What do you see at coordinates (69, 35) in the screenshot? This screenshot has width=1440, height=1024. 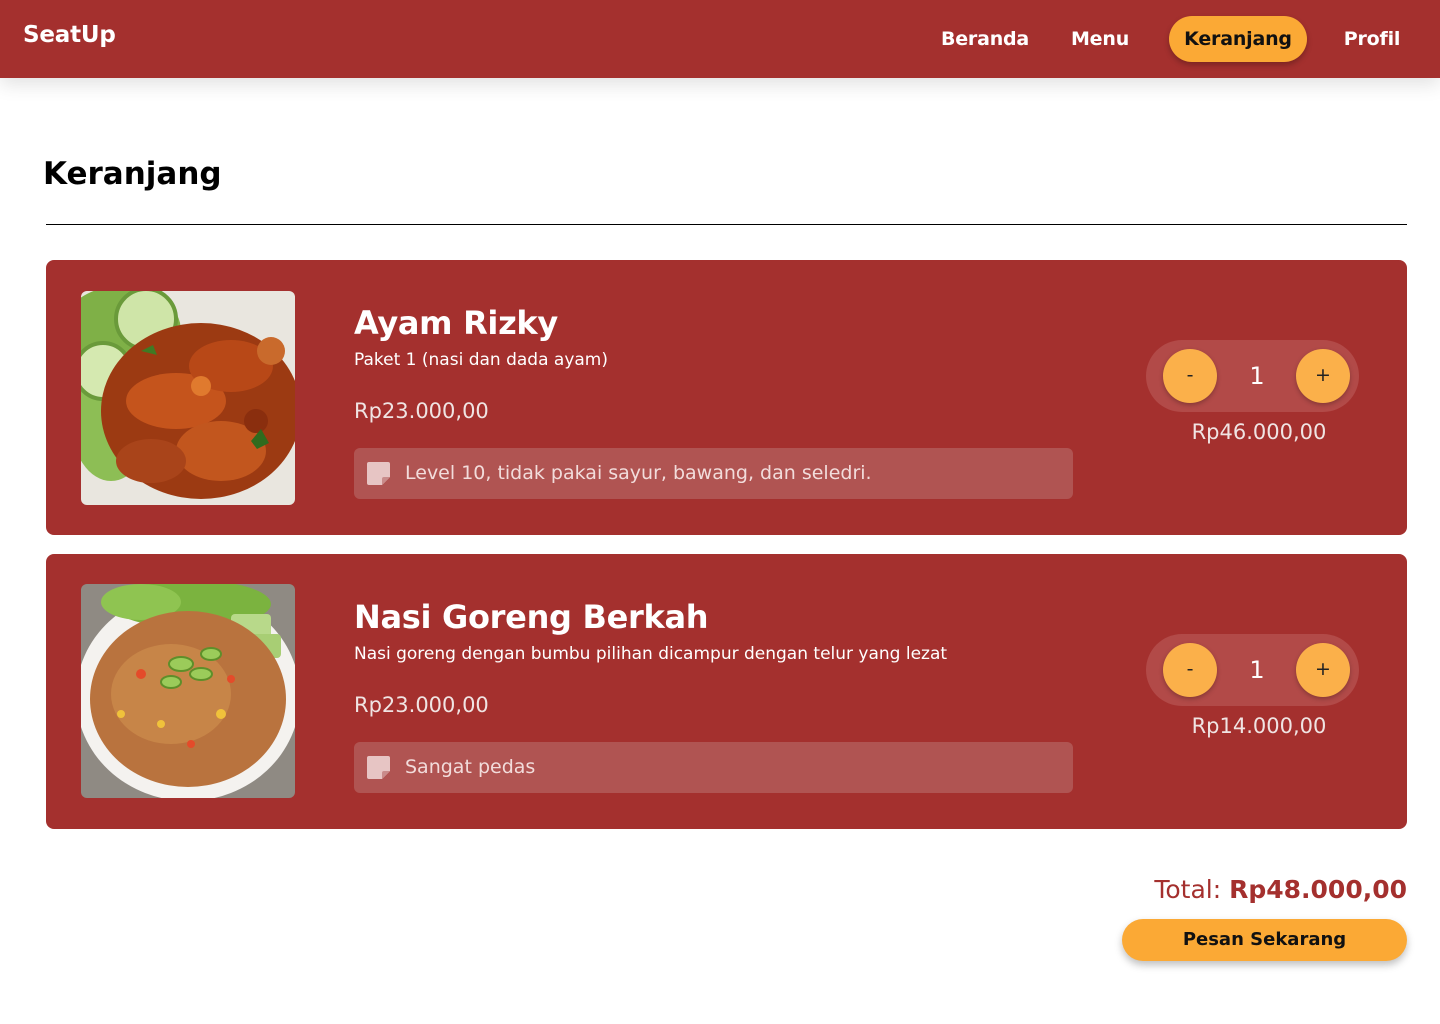 I see `brand-logo: SeatUp` at bounding box center [69, 35].